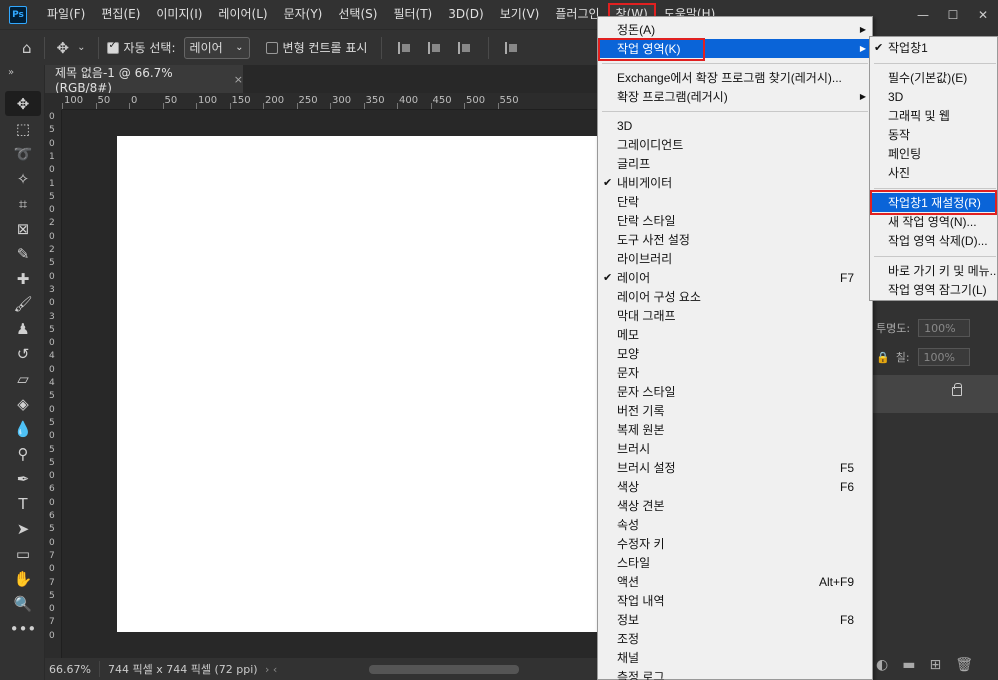 The height and width of the screenshot is (680, 998). What do you see at coordinates (735, 239) in the screenshot?
I see `window-menu-item: 도구 사전 설정` at bounding box center [735, 239].